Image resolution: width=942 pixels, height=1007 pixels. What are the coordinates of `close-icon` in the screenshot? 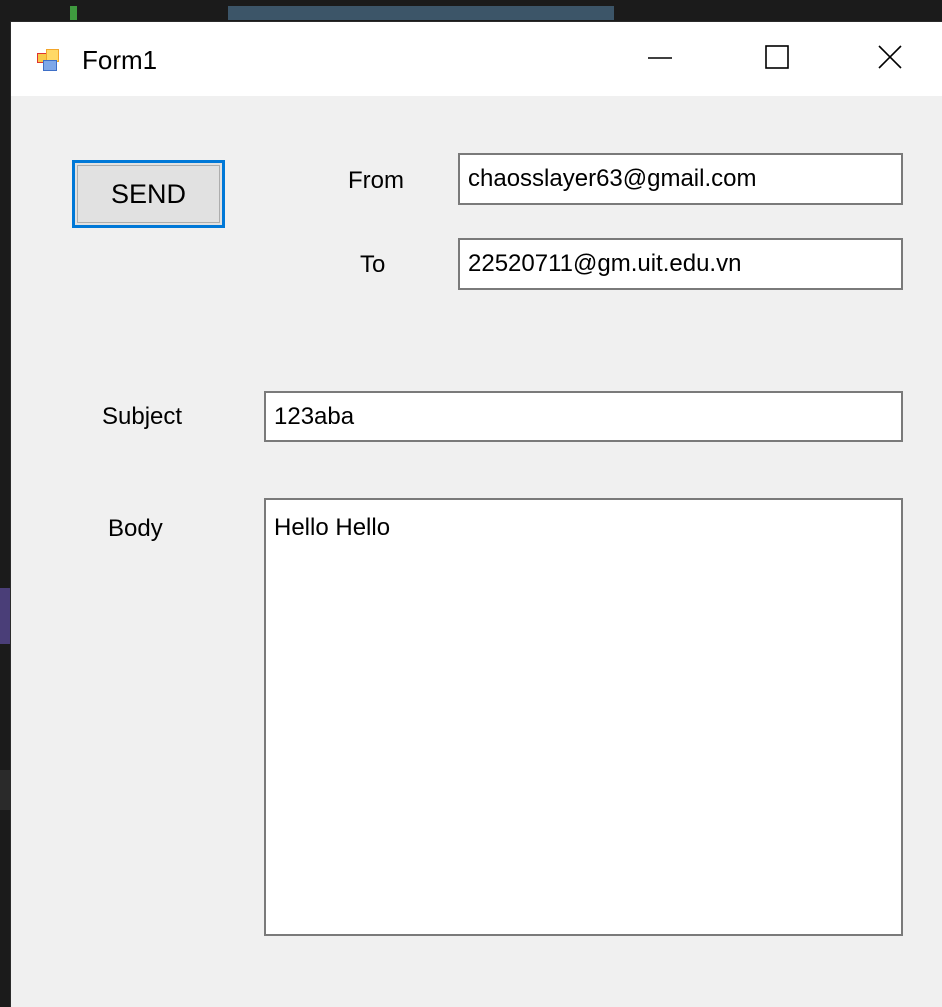 It's located at (890, 59).